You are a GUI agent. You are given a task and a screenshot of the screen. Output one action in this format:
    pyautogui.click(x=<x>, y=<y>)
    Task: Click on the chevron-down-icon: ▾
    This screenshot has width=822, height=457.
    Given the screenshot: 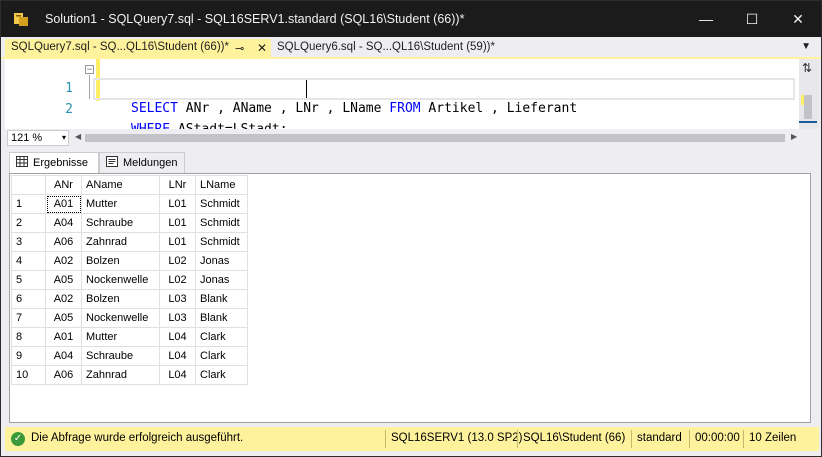 What is the action you would take?
    pyautogui.click(x=64, y=138)
    